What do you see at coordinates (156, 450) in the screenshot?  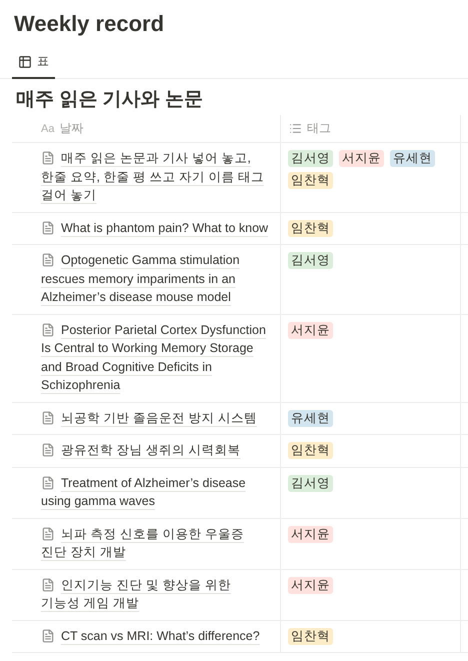 I see `page-link: 광유전학 장님 생쥐의 시력회복` at bounding box center [156, 450].